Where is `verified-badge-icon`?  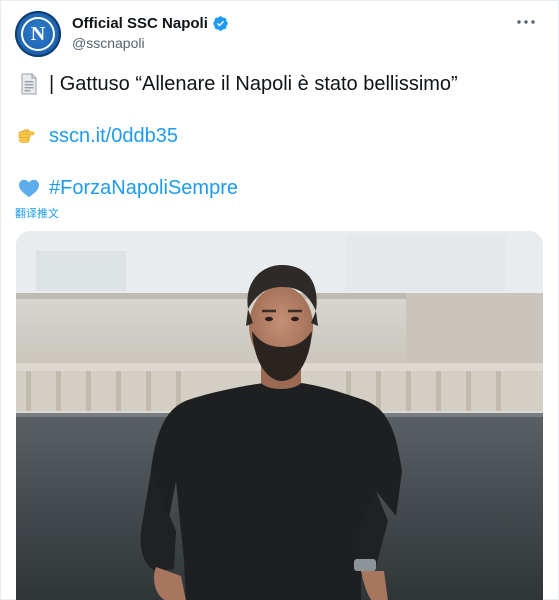 verified-badge-icon is located at coordinates (220, 23).